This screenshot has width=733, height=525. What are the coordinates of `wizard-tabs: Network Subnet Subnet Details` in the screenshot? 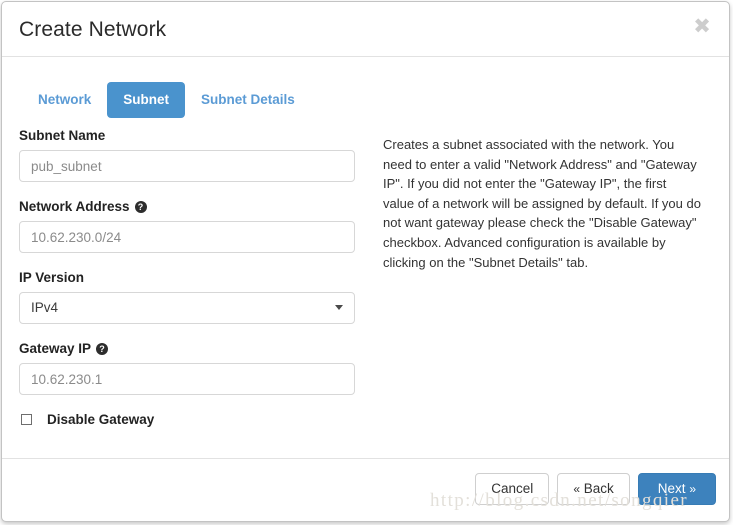 It's located at (166, 100).